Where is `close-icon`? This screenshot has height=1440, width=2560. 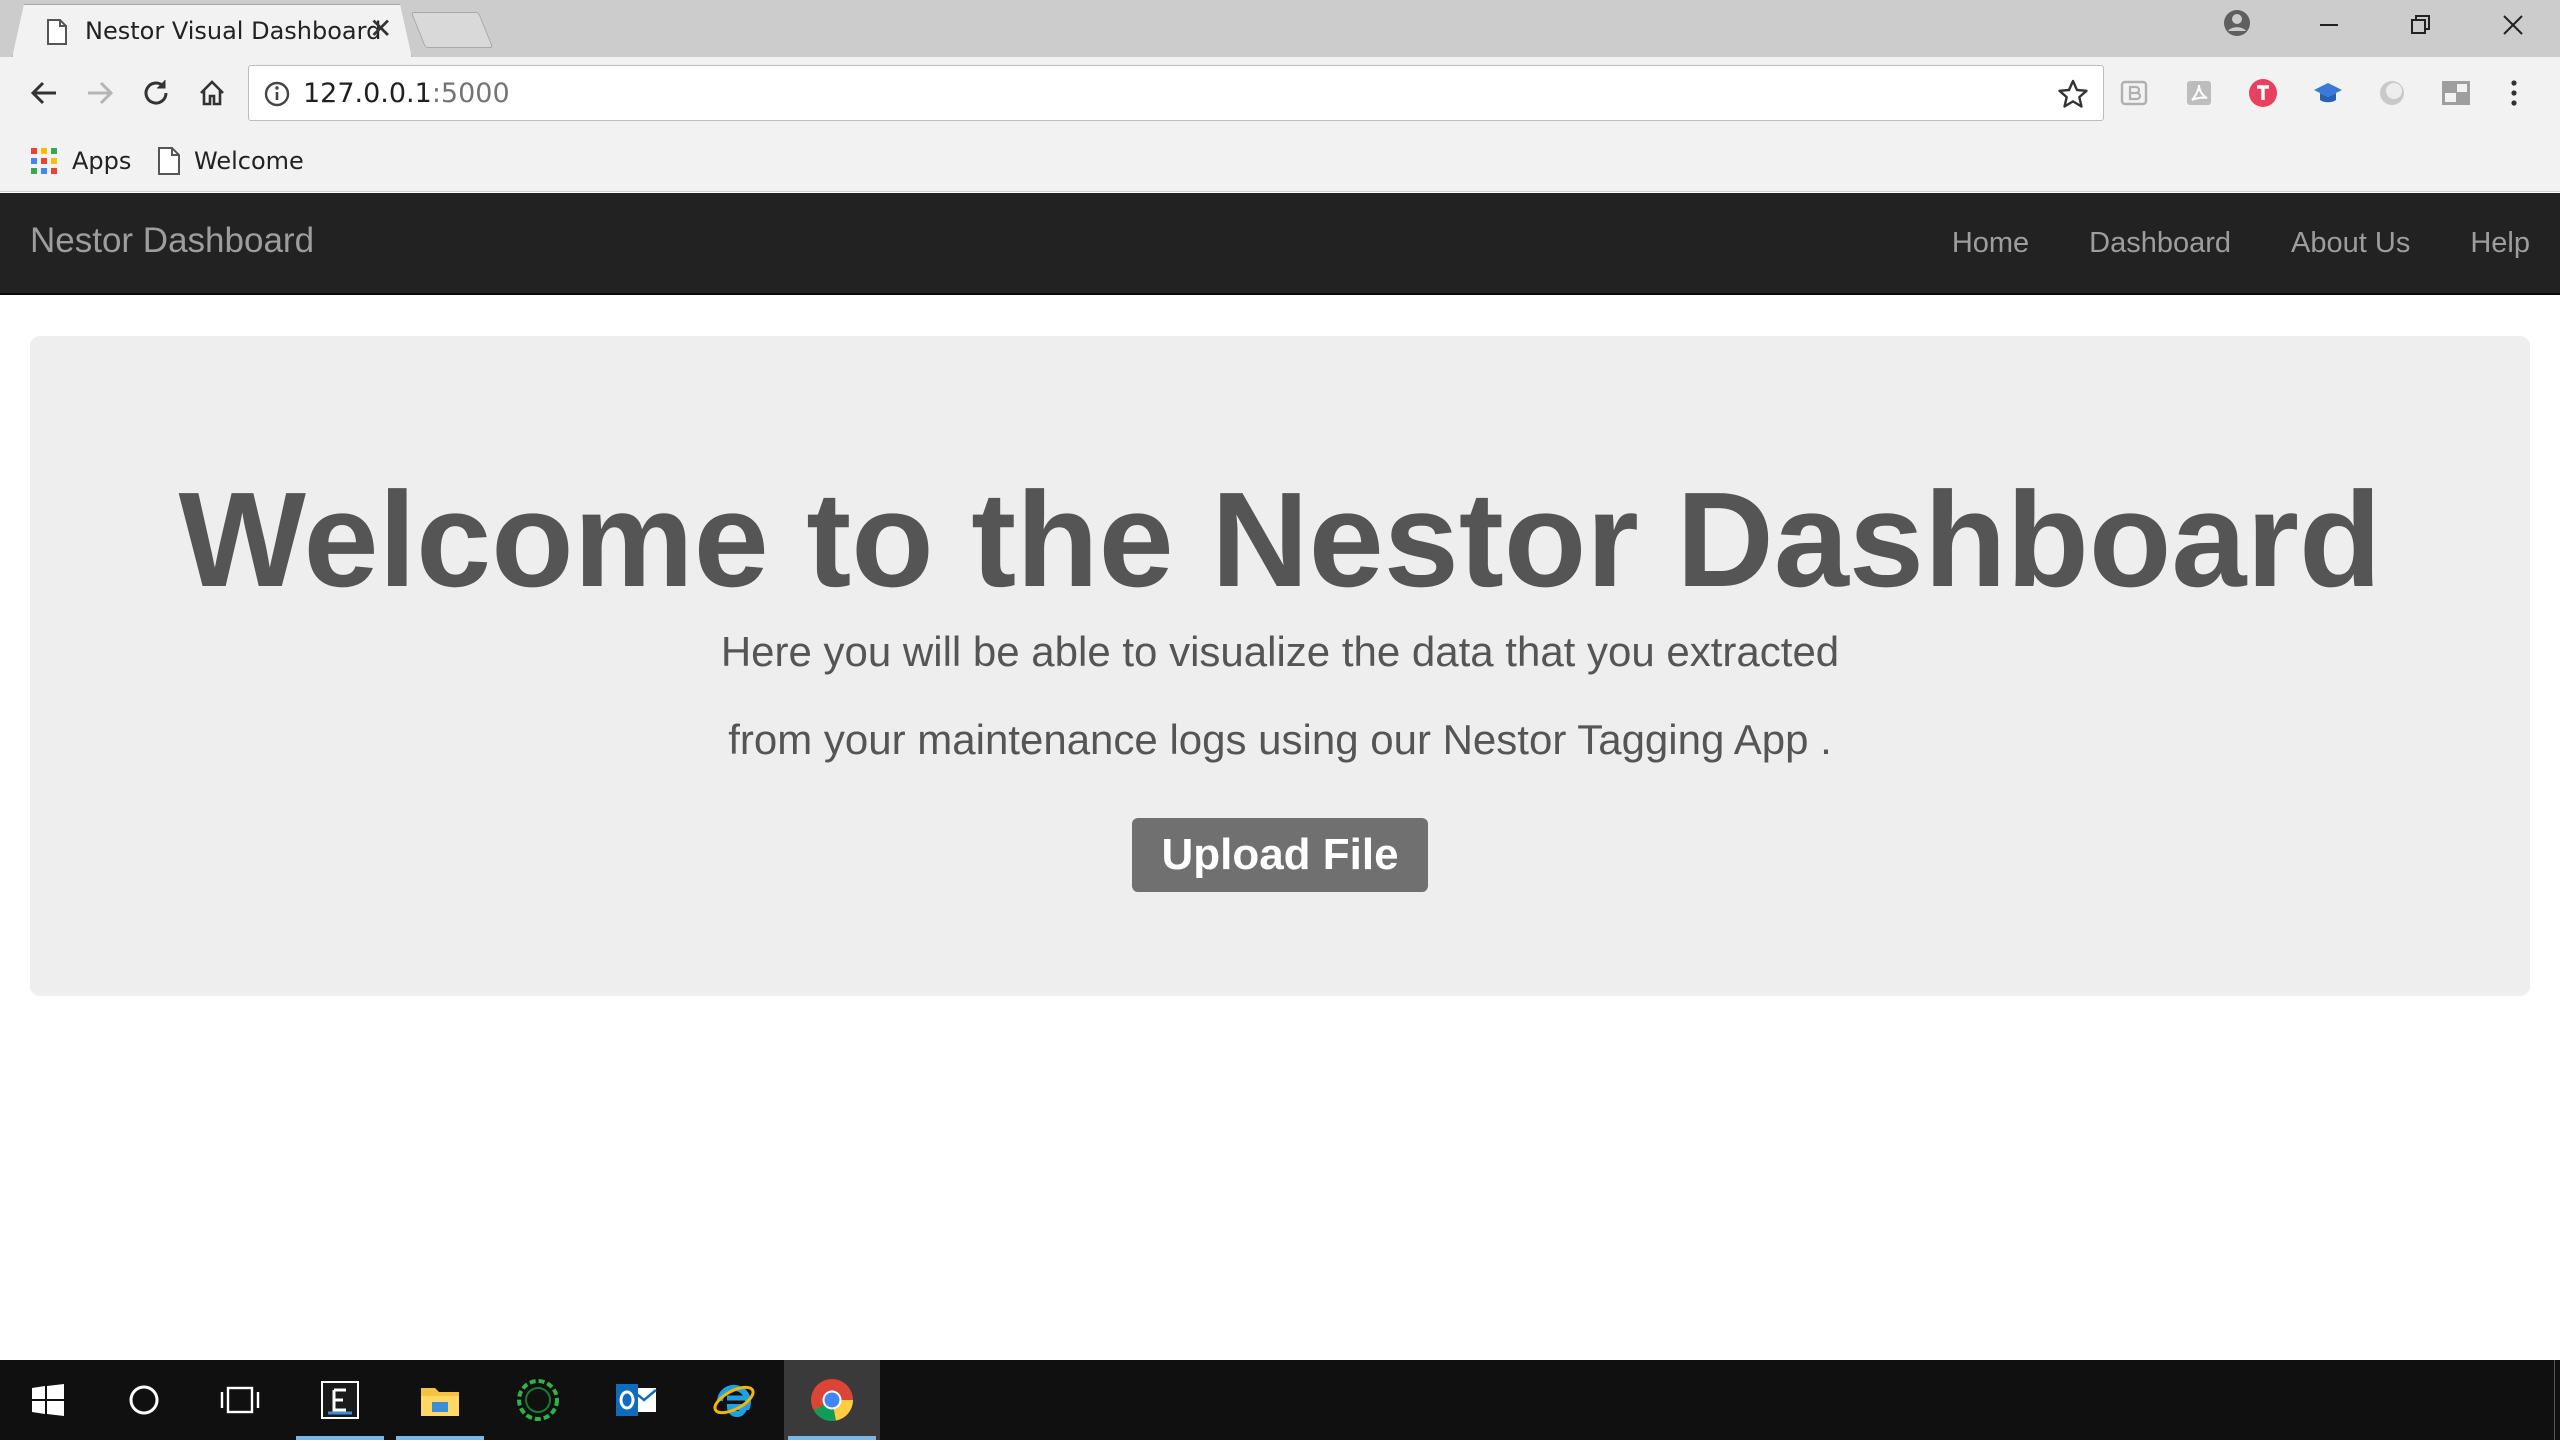
close-icon is located at coordinates (2513, 25).